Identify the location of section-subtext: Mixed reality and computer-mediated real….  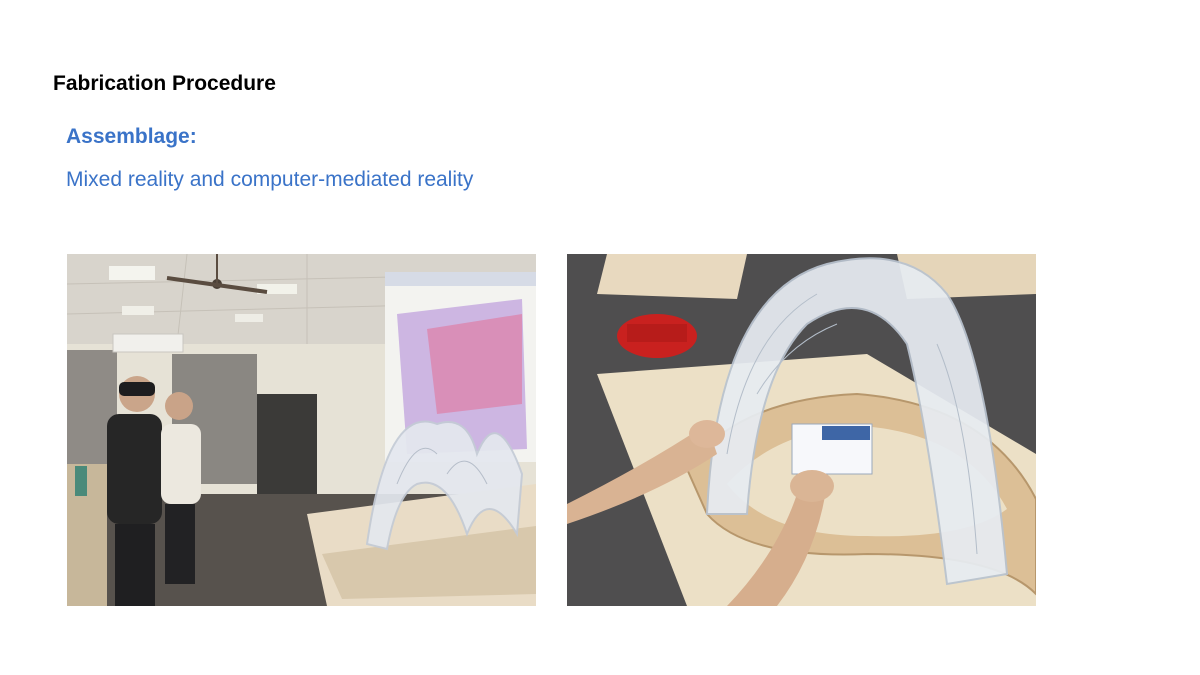
(270, 179).